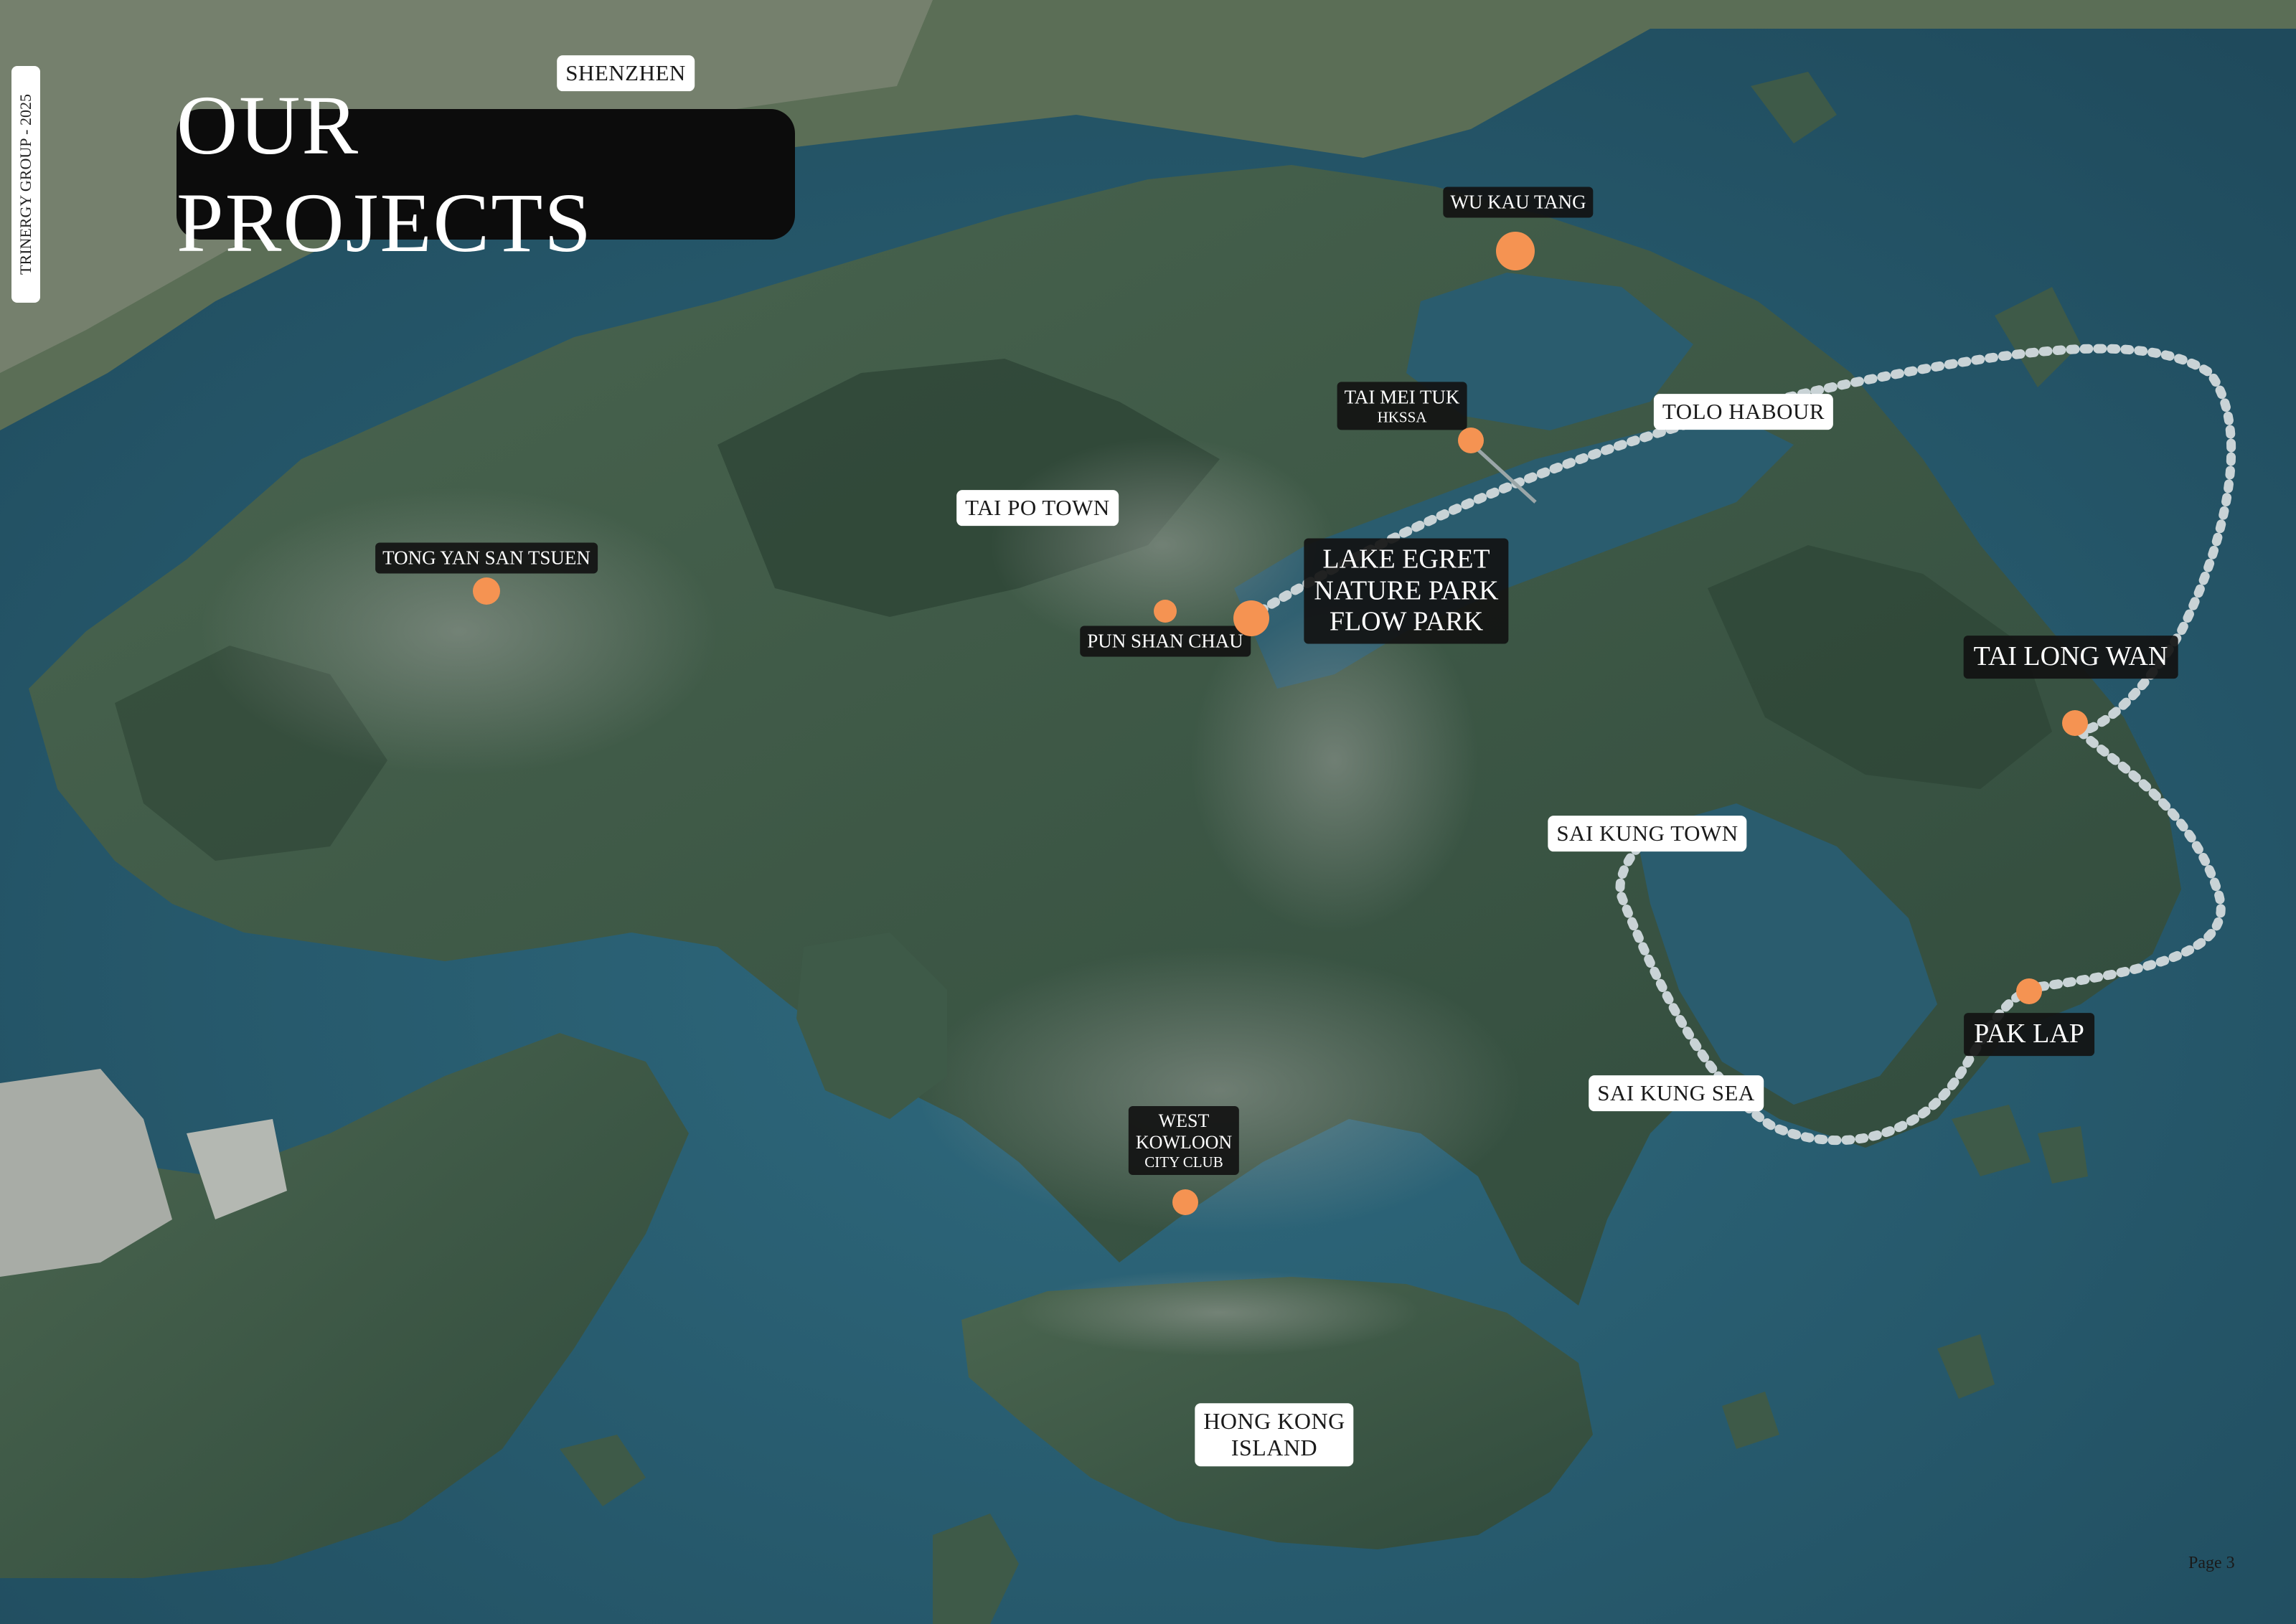  I want to click on label-hong-kong-island: HONG KONG ISLAND, so click(1274, 1434).